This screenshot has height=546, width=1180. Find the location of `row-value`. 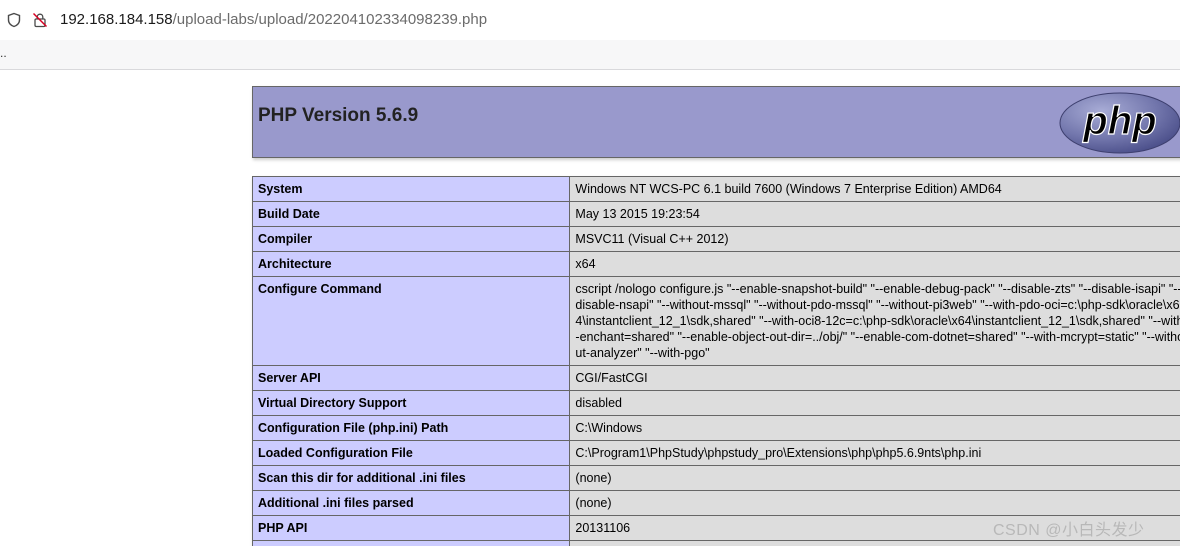

row-value is located at coordinates (874, 543).